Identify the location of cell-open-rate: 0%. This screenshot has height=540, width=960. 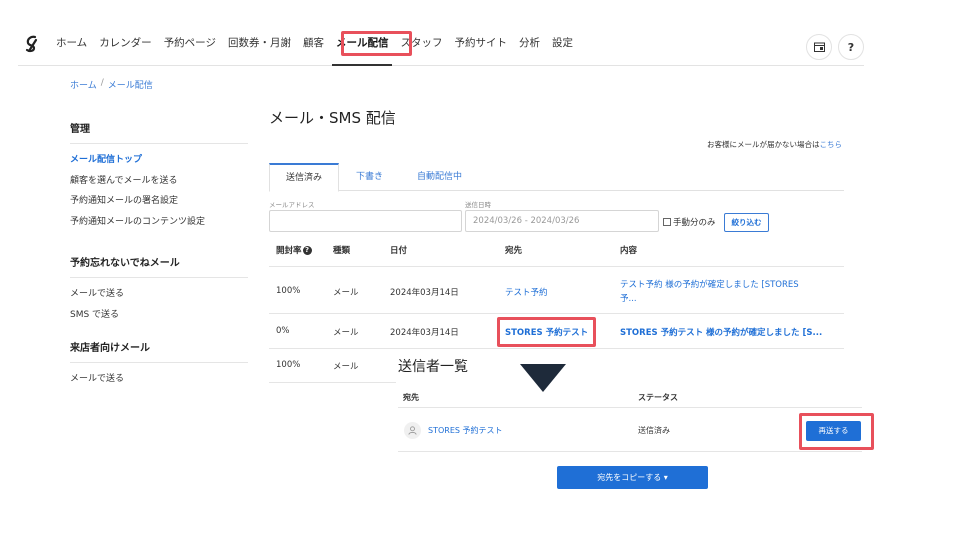
(283, 331).